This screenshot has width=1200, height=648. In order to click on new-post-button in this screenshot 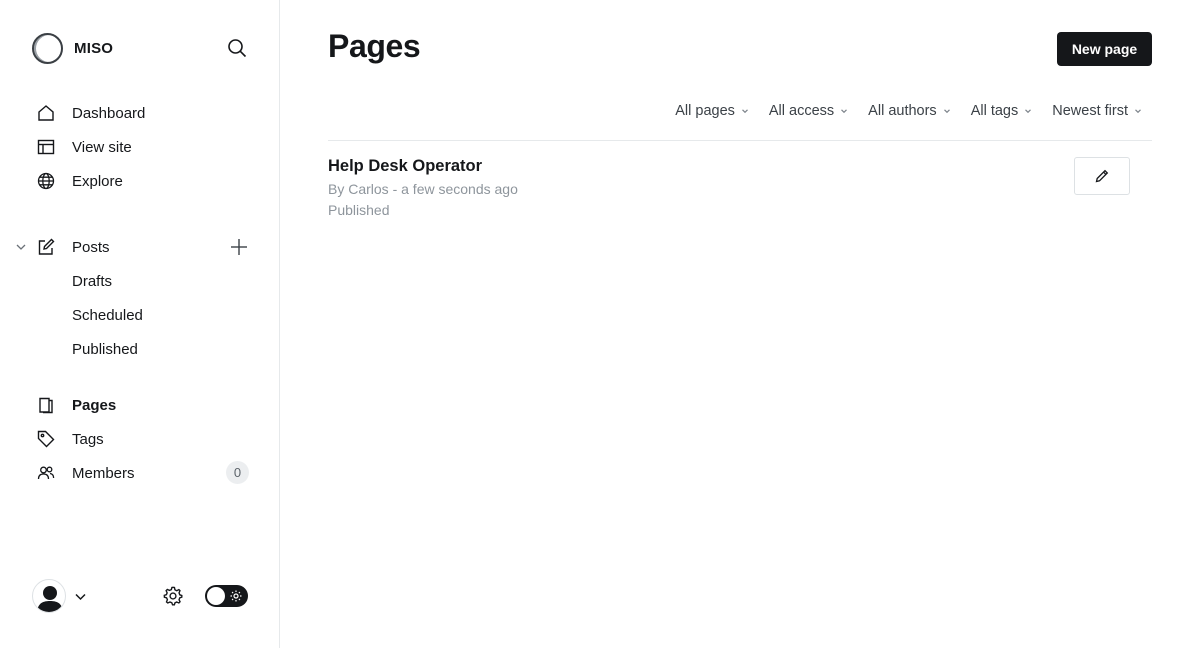, I will do `click(239, 247)`.